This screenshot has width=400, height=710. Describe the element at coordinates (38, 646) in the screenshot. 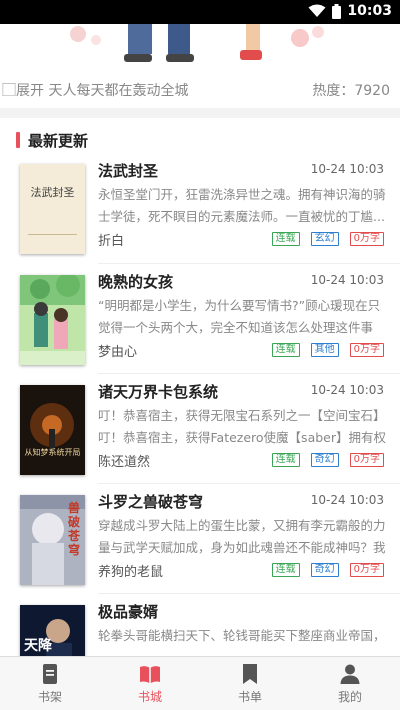

I see `cover-title: 天降` at that location.